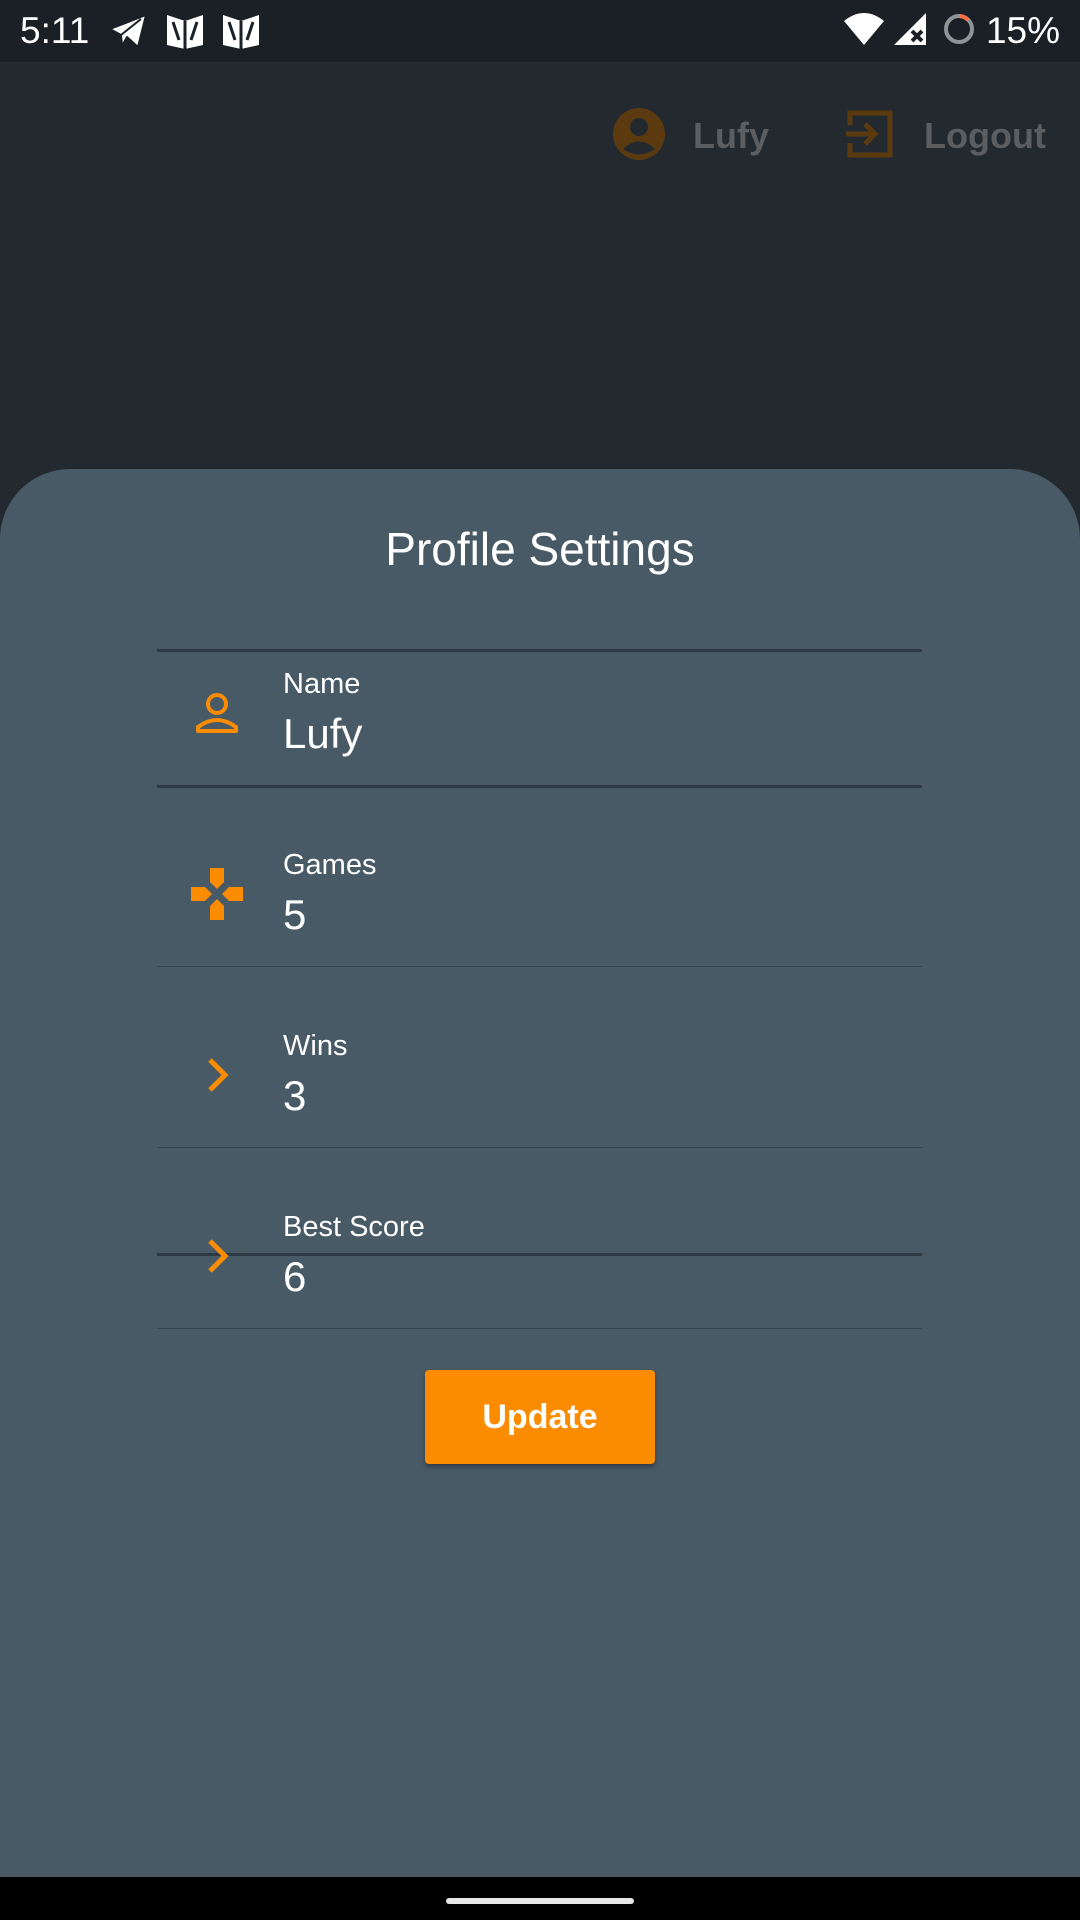 The width and height of the screenshot is (1080, 1920). What do you see at coordinates (322, 684) in the screenshot?
I see `field-label: Name` at bounding box center [322, 684].